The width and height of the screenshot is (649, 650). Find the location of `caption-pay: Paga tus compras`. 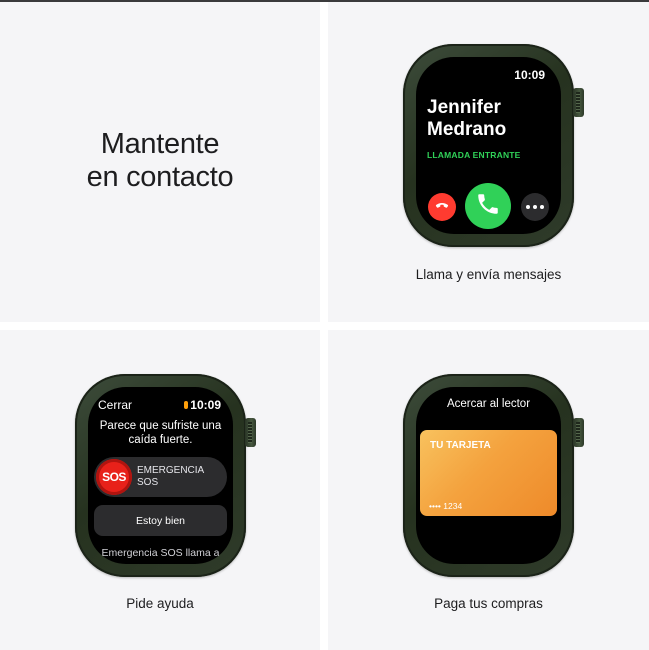

caption-pay: Paga tus compras is located at coordinates (488, 603).